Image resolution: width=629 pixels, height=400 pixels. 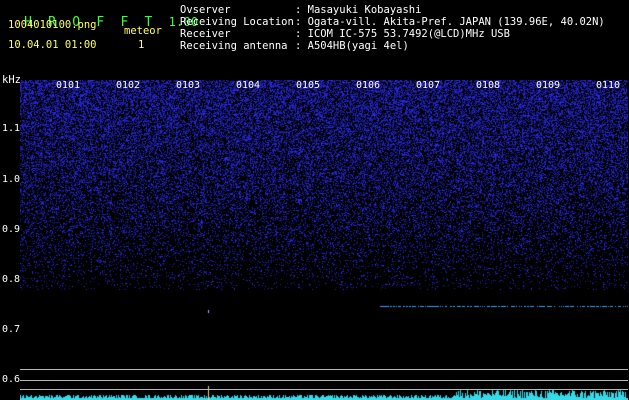 I want to click on time-tick: 0101, so click(x=68, y=85).